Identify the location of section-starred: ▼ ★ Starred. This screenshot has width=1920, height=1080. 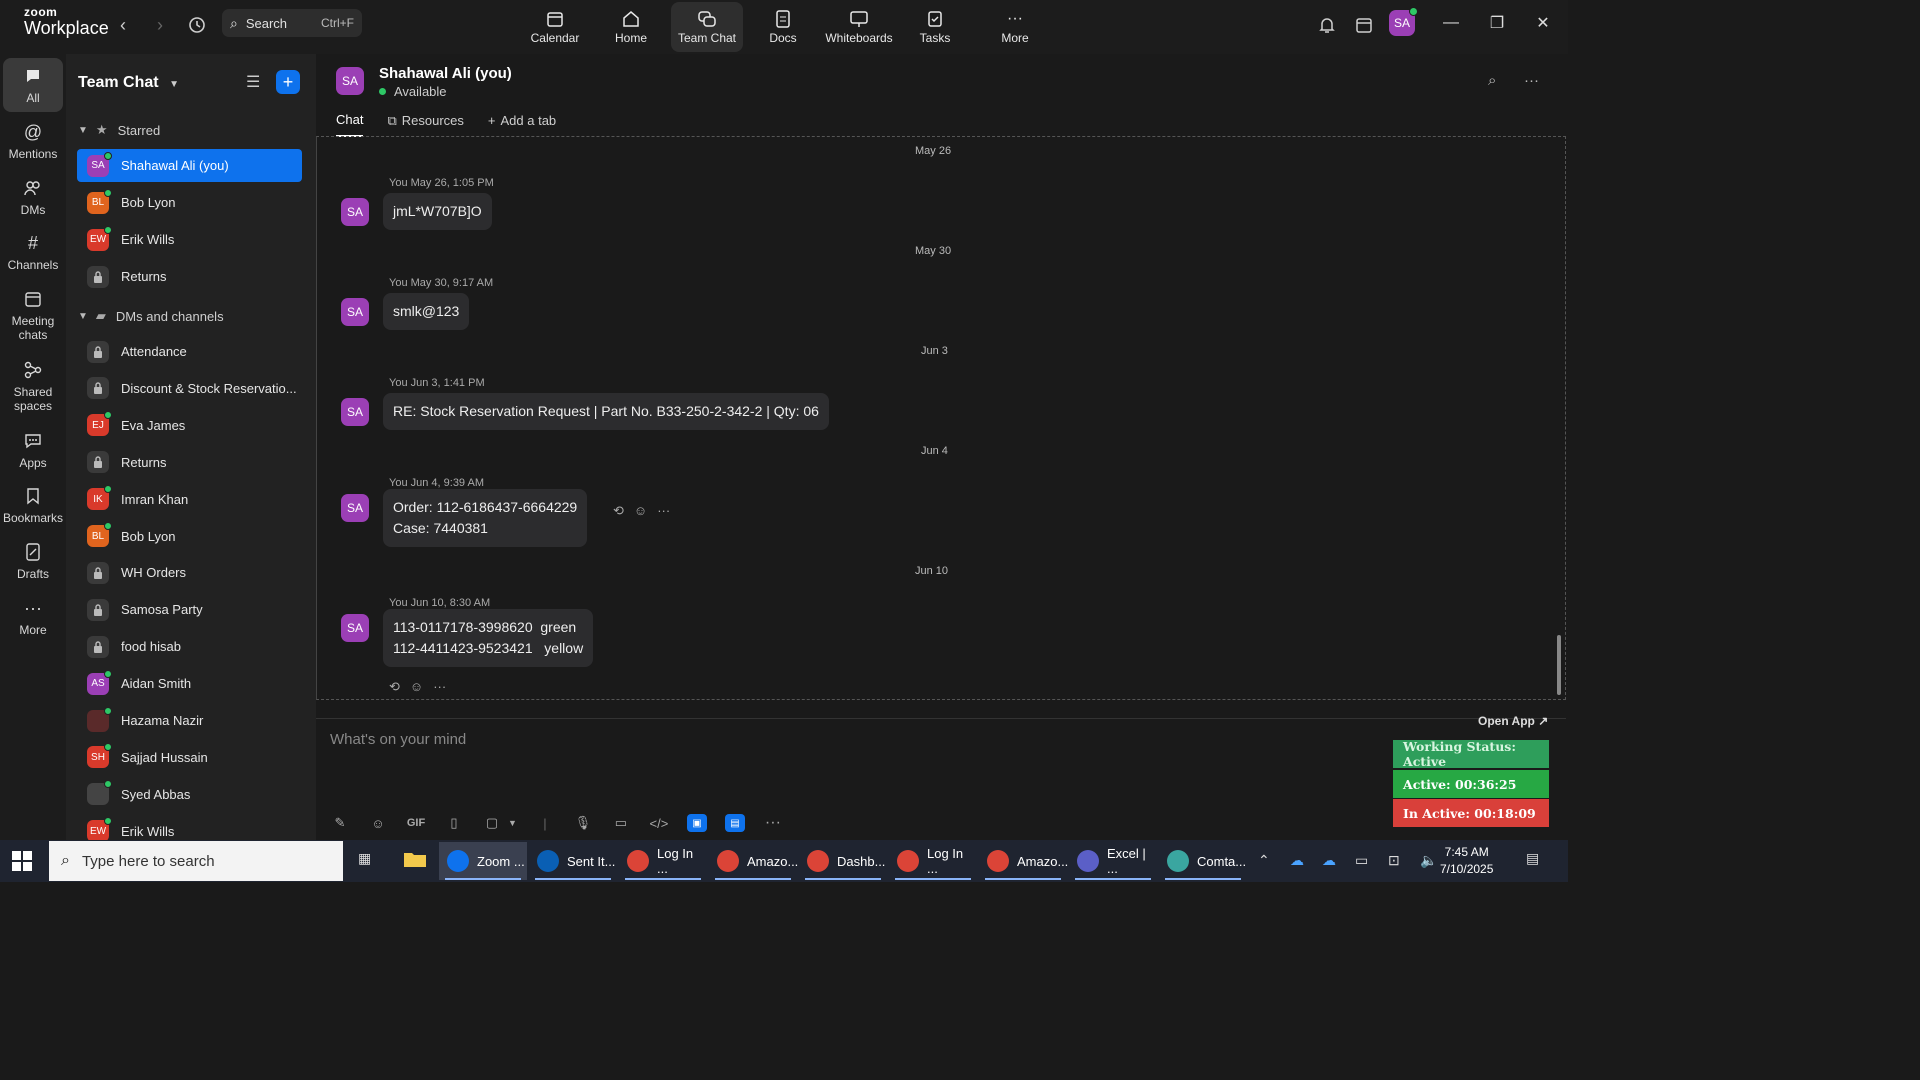
(119, 130).